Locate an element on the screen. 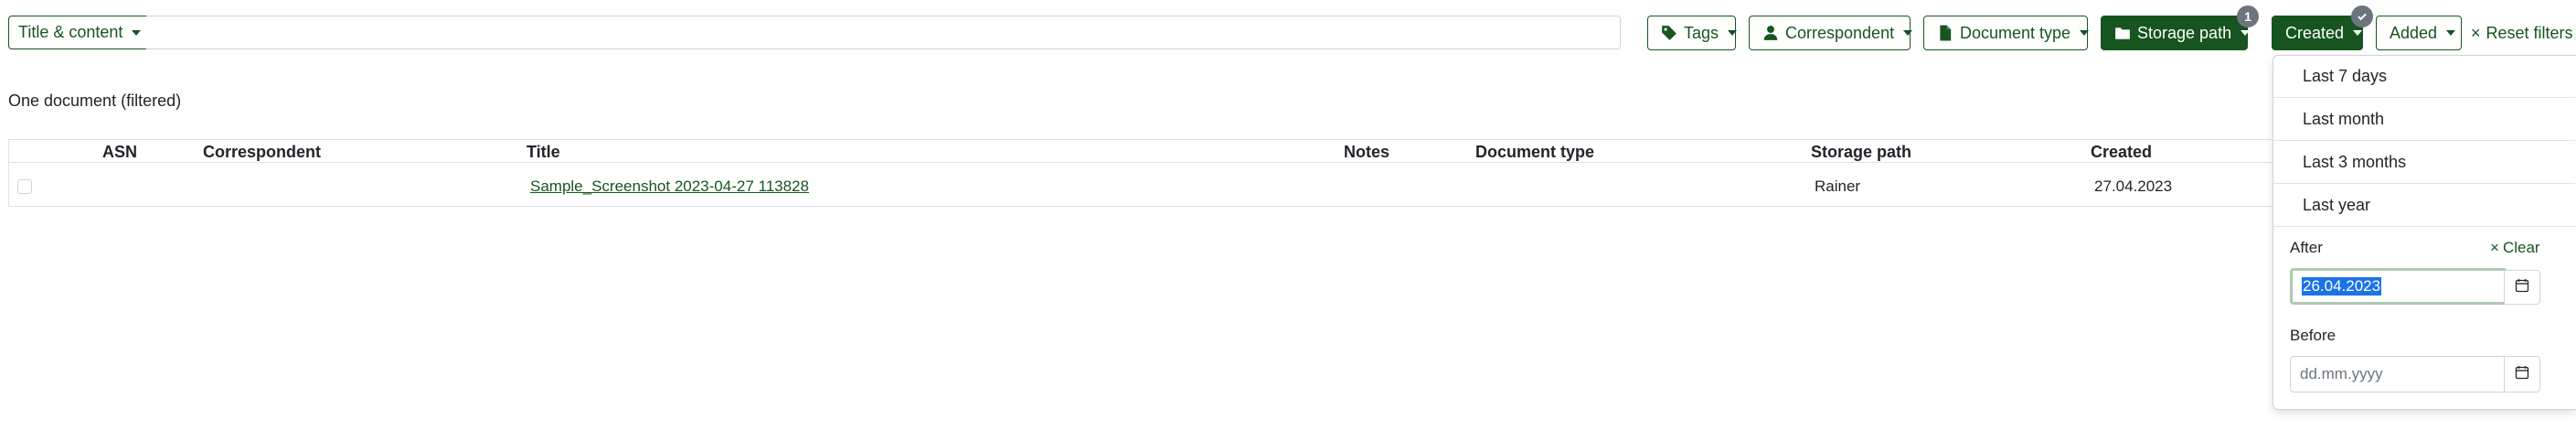 This screenshot has width=2576, height=441. after-date-value: 26.04.2023 is located at coordinates (2342, 286).